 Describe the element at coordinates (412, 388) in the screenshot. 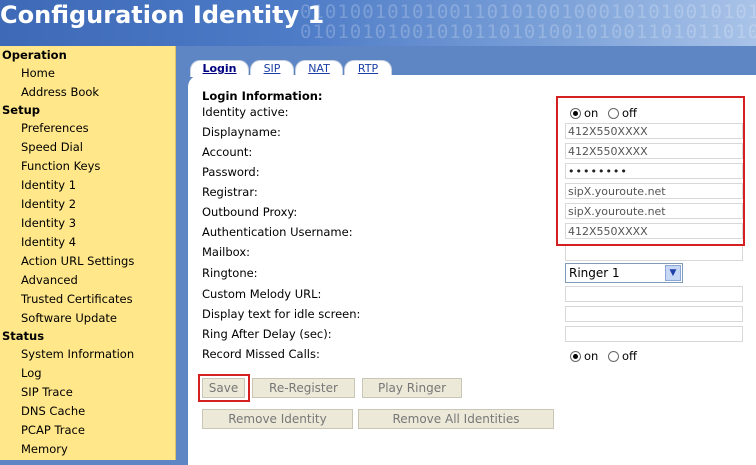

I see `play-ringer-button: Play Ringer` at that location.